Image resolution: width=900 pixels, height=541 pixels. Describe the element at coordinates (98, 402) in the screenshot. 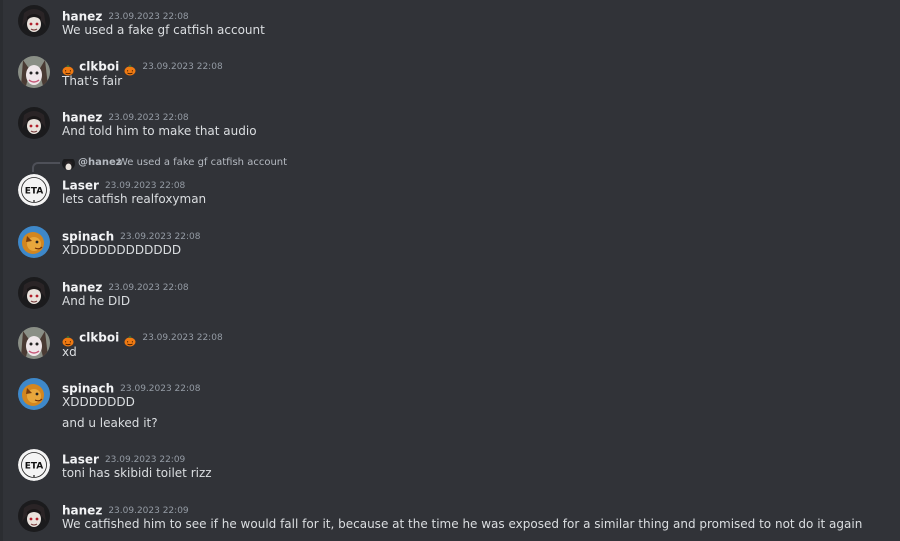

I see `message-text: XDDDDDDD` at that location.